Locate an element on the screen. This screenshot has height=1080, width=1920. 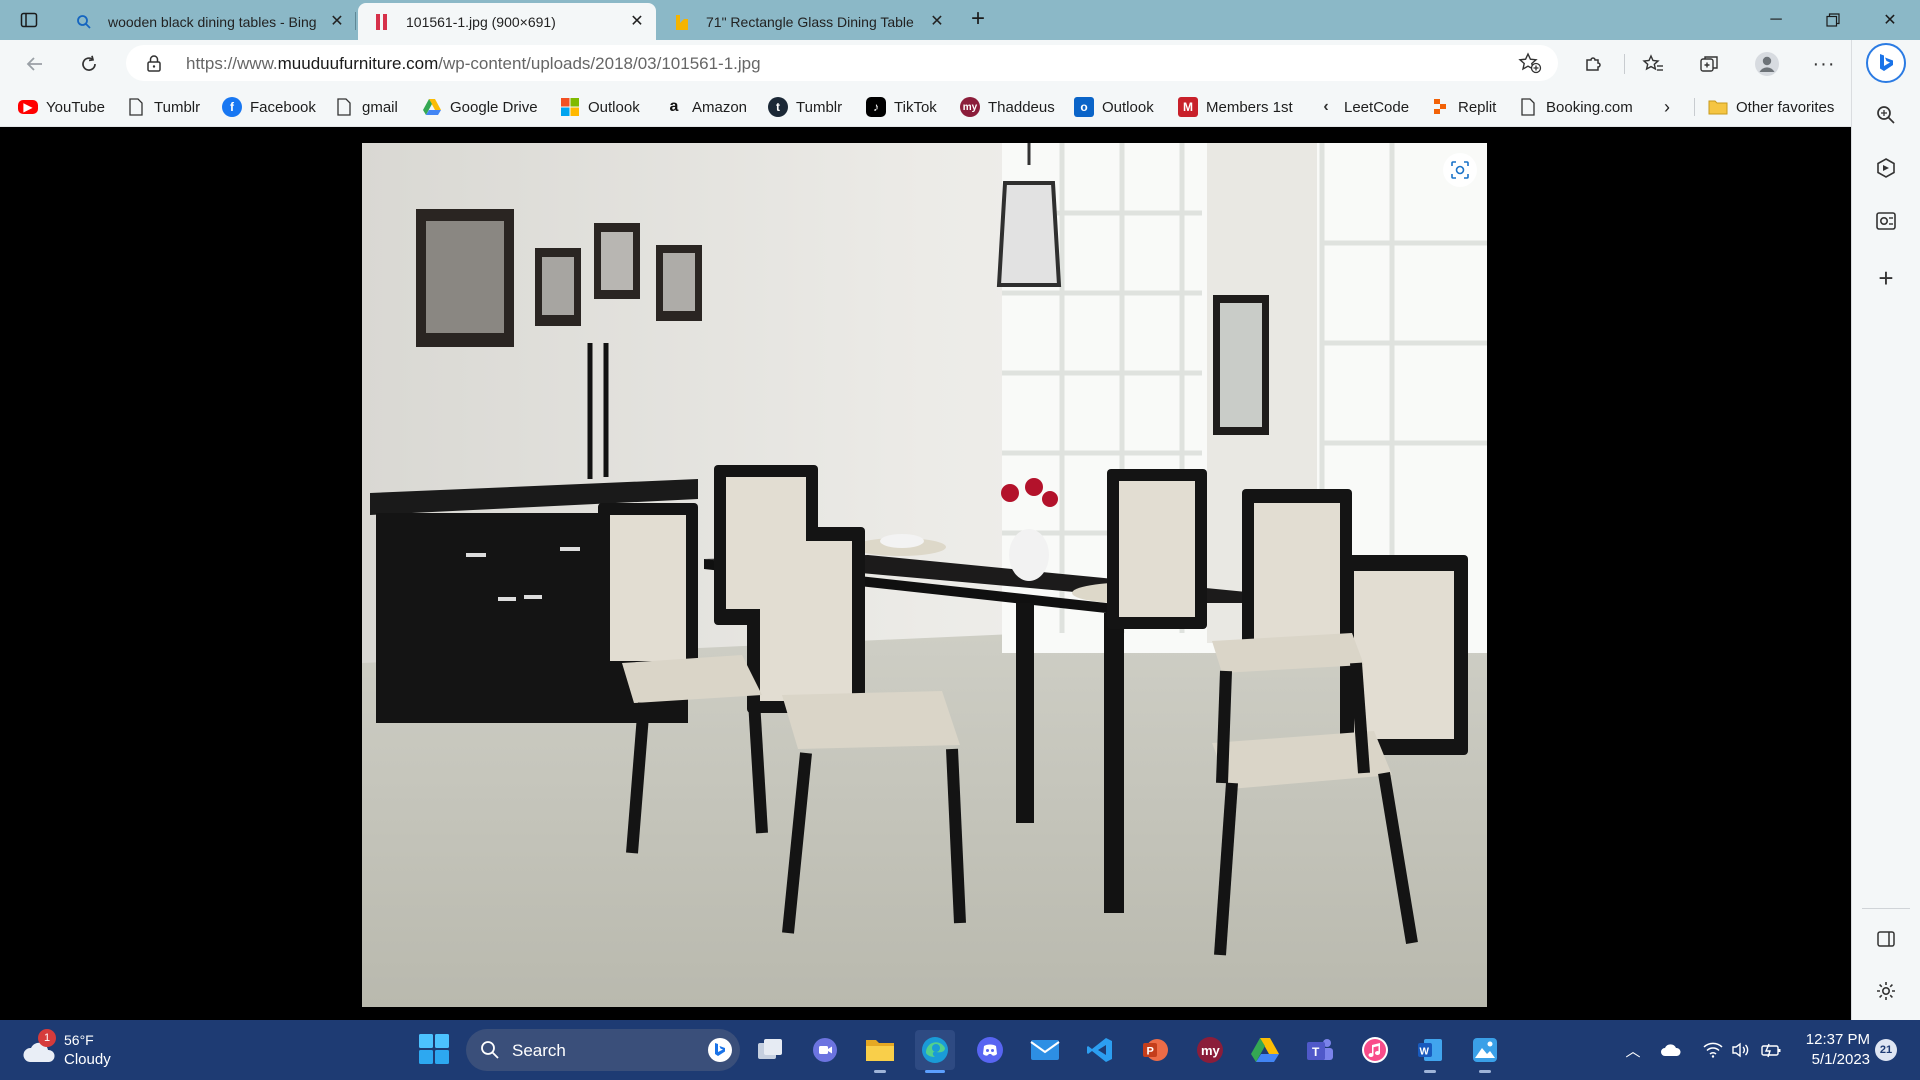
favorite-facebook: f Facebook is located at coordinates (269, 107).